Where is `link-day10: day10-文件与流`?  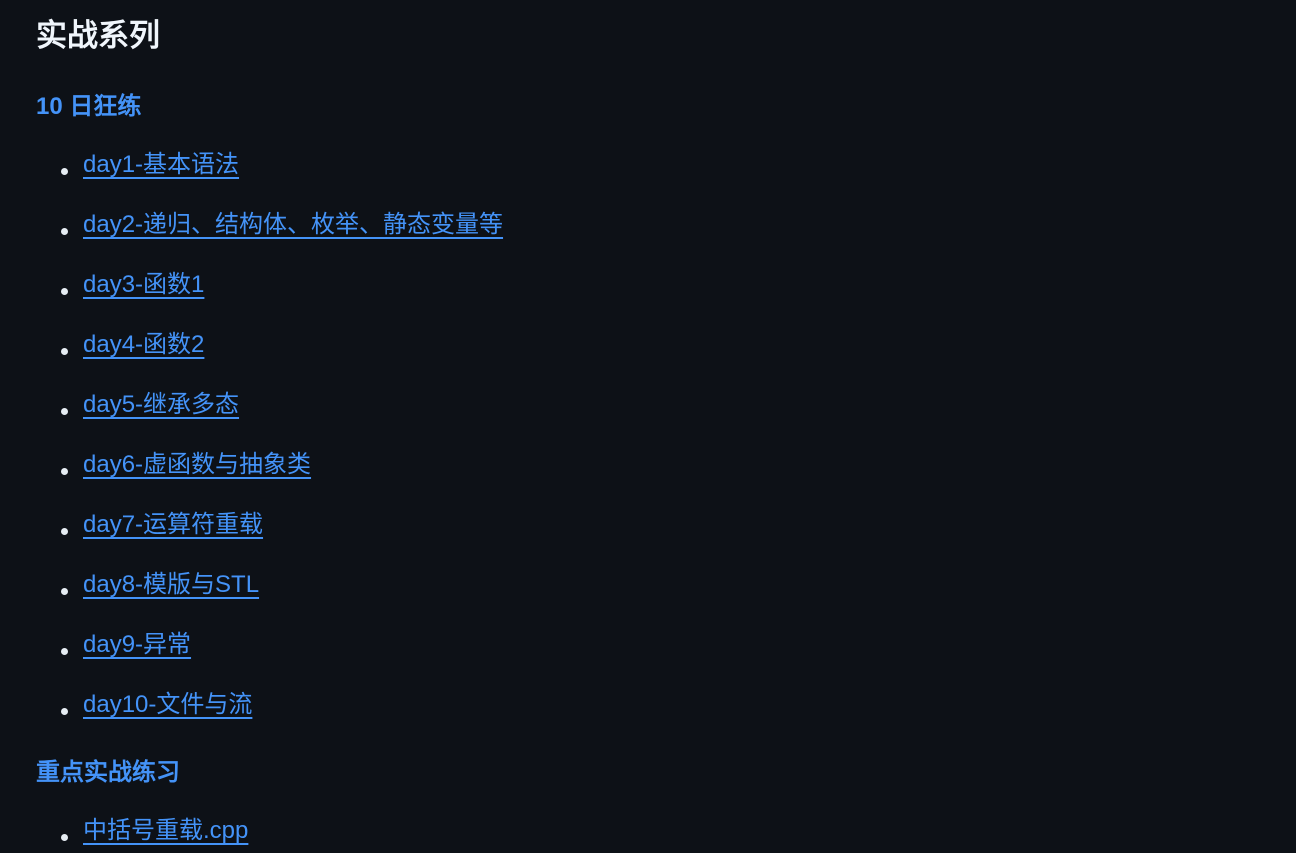 link-day10: day10-文件与流 is located at coordinates (167, 705).